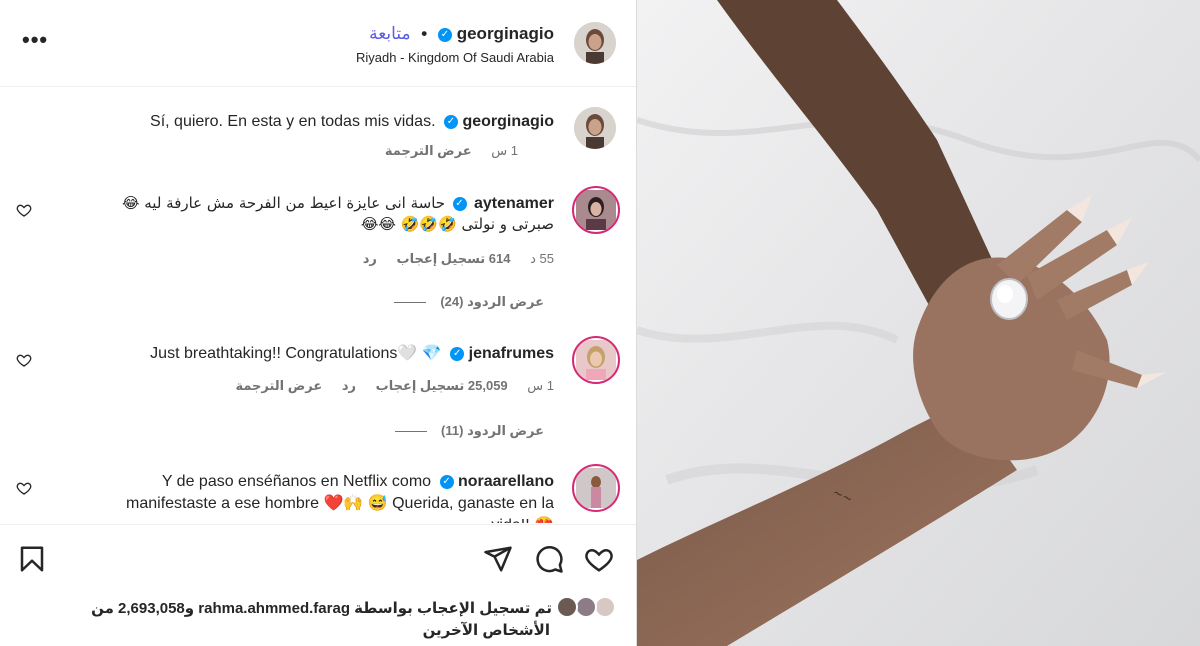 The height and width of the screenshot is (646, 1200). I want to click on header-user-row: متابعة • ✓ georginagio, so click(461, 34).